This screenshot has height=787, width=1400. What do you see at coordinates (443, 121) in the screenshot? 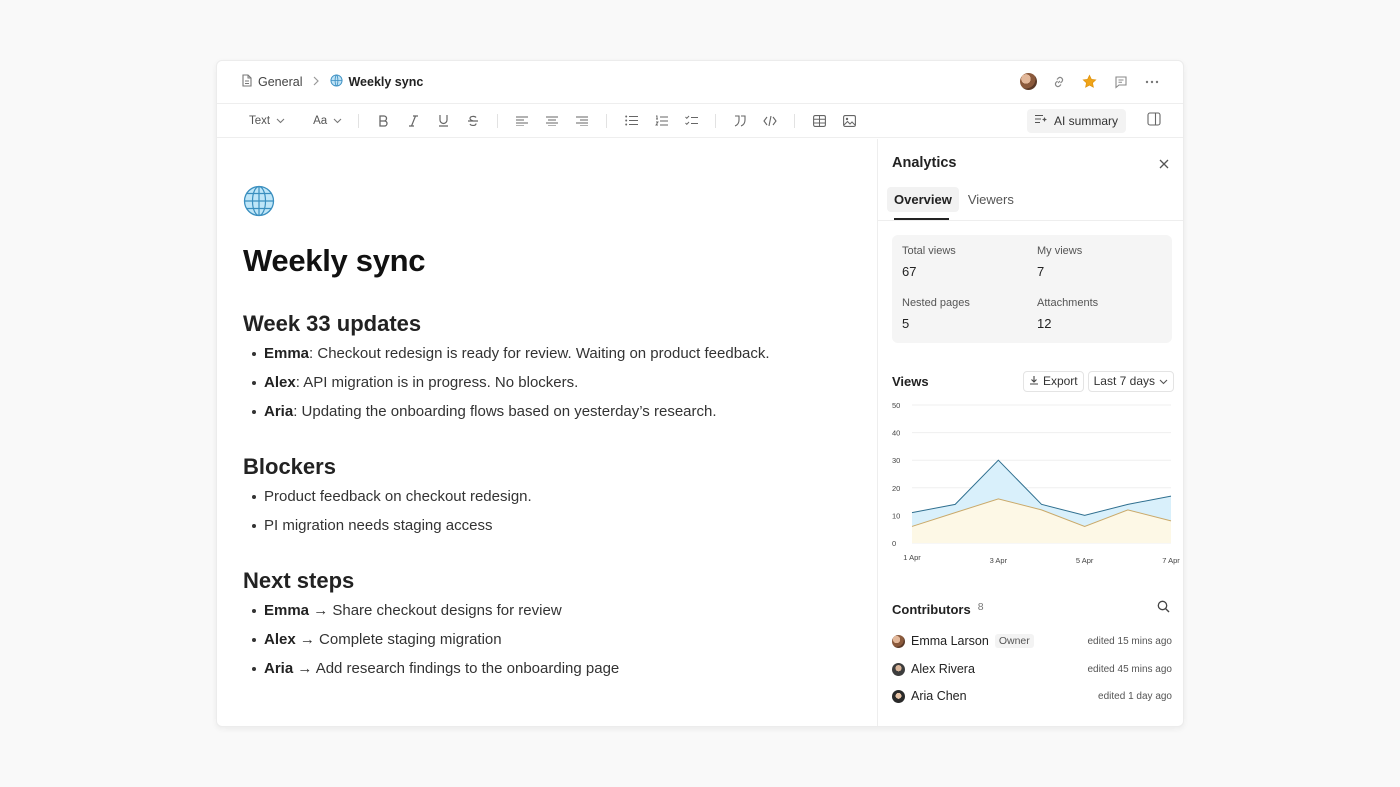
I see `underline-icon` at bounding box center [443, 121].